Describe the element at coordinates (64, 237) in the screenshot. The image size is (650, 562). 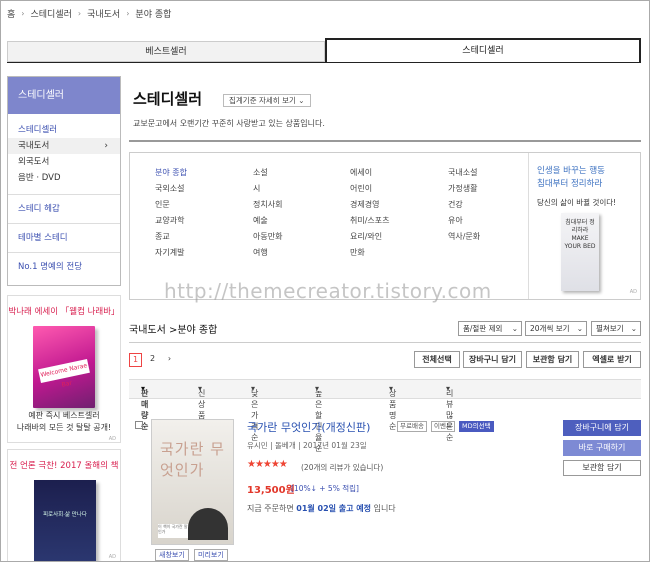
I see `sidebar-link-theme: 테마별 스테디` at that location.